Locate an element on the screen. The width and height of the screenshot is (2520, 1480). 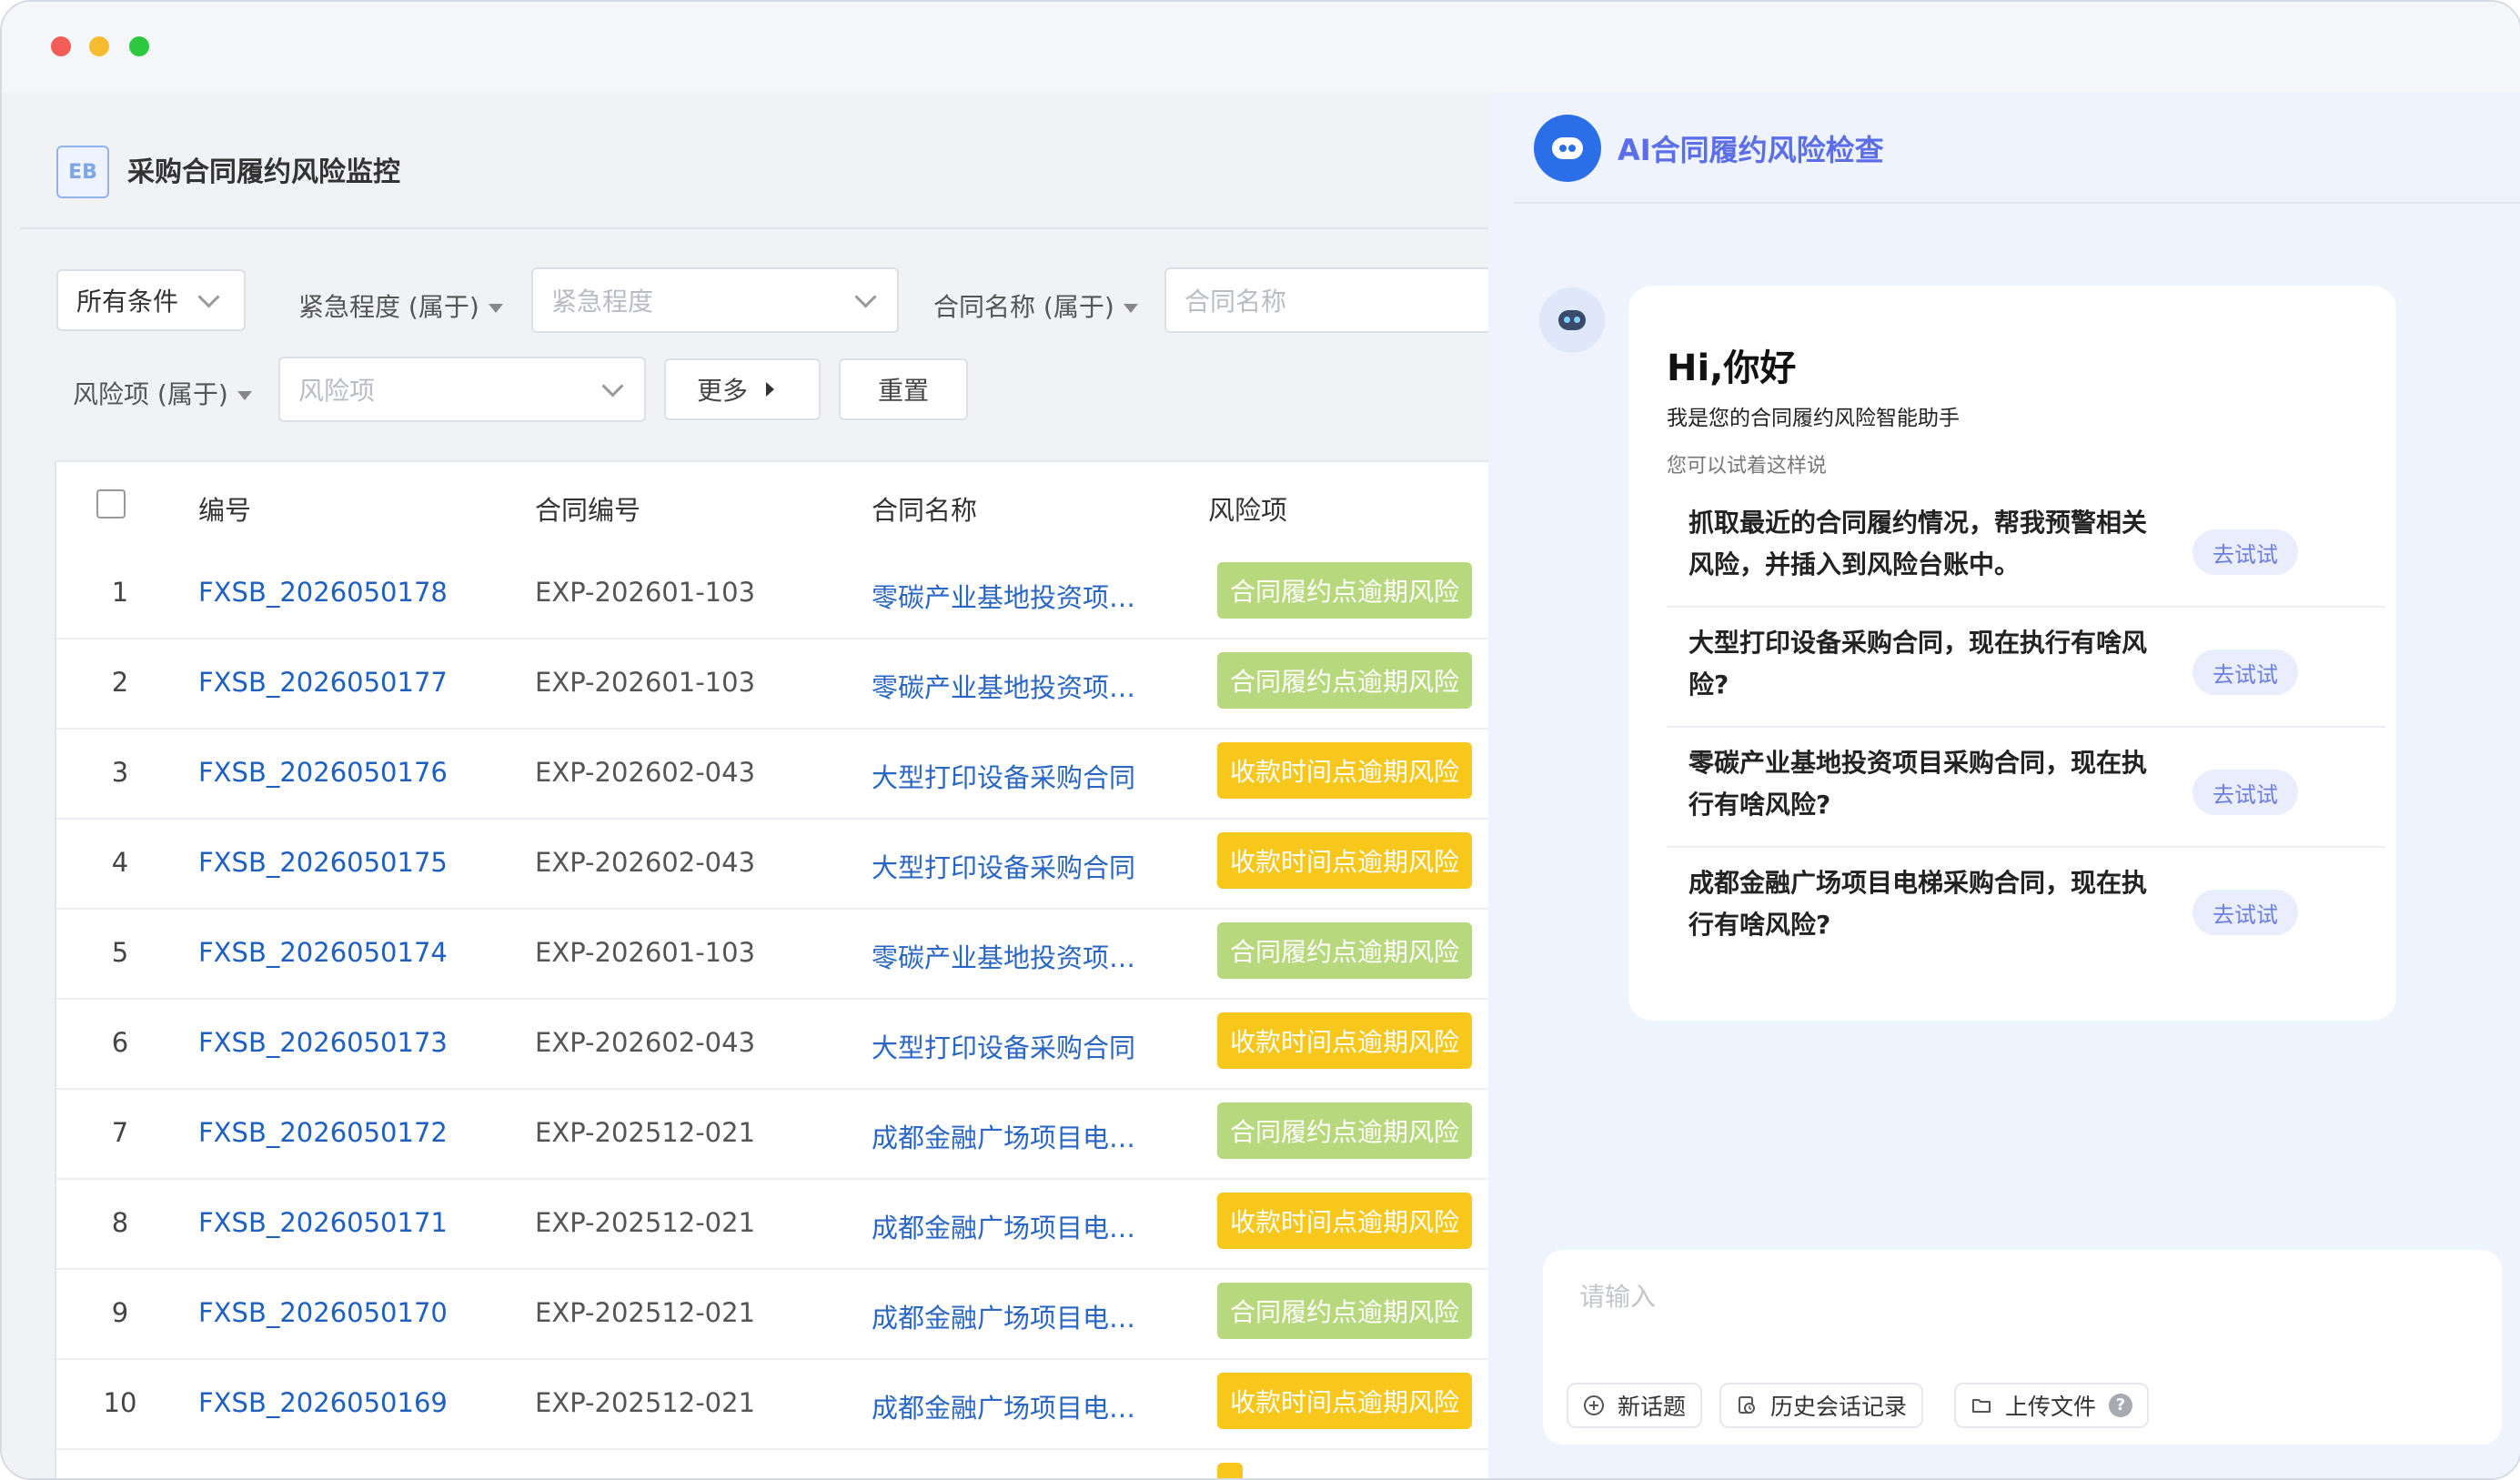
new-topic-button: 新话题 is located at coordinates (1635, 1405).